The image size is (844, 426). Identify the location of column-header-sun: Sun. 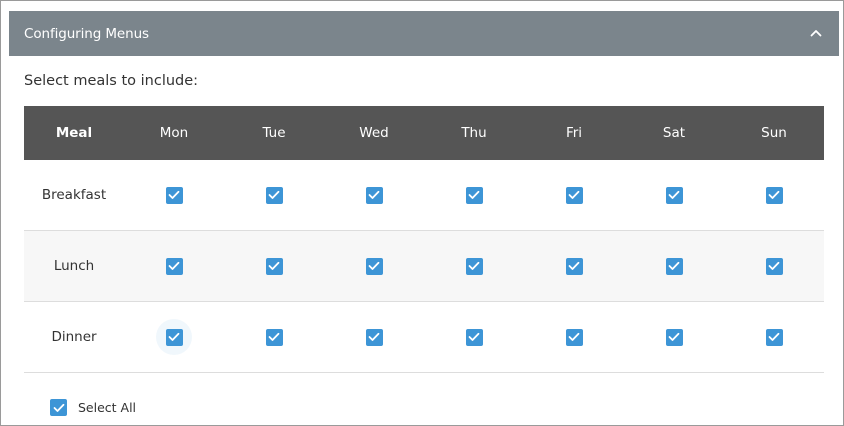
(774, 133).